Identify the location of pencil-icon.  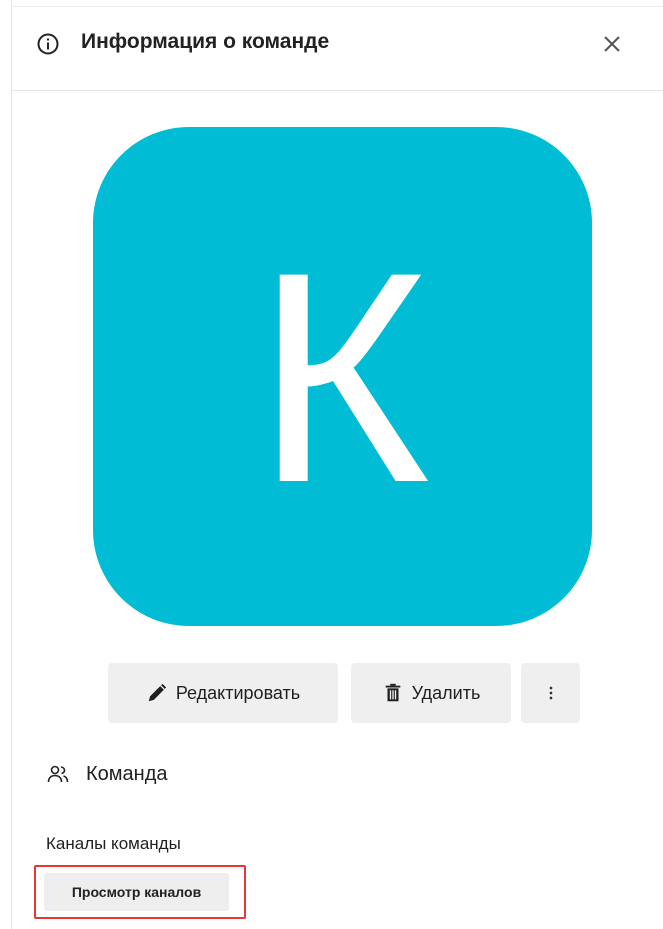
(157, 692).